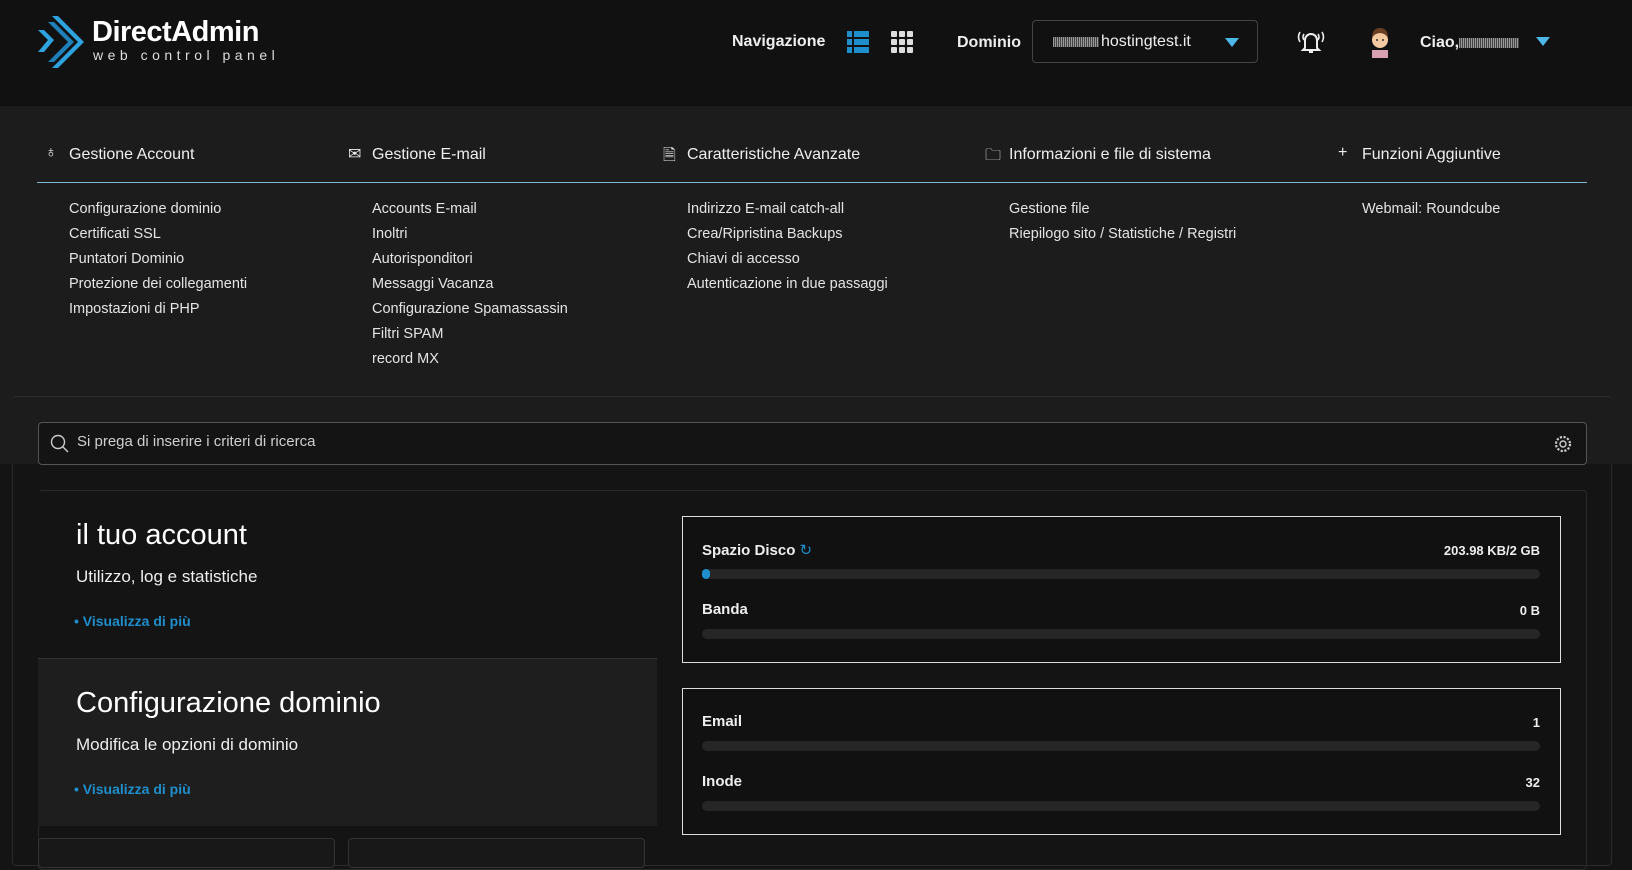 Image resolution: width=1632 pixels, height=870 pixels. What do you see at coordinates (470, 362) in the screenshot?
I see `menu-item: record MX` at bounding box center [470, 362].